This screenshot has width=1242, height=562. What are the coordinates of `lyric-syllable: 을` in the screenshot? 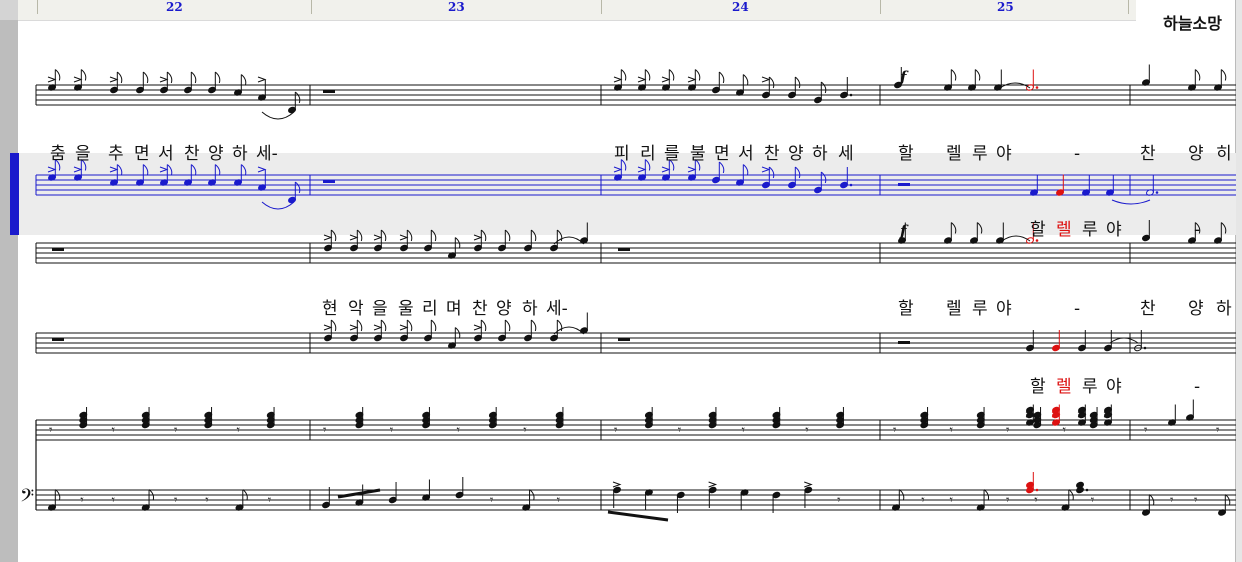 It's located at (380, 309).